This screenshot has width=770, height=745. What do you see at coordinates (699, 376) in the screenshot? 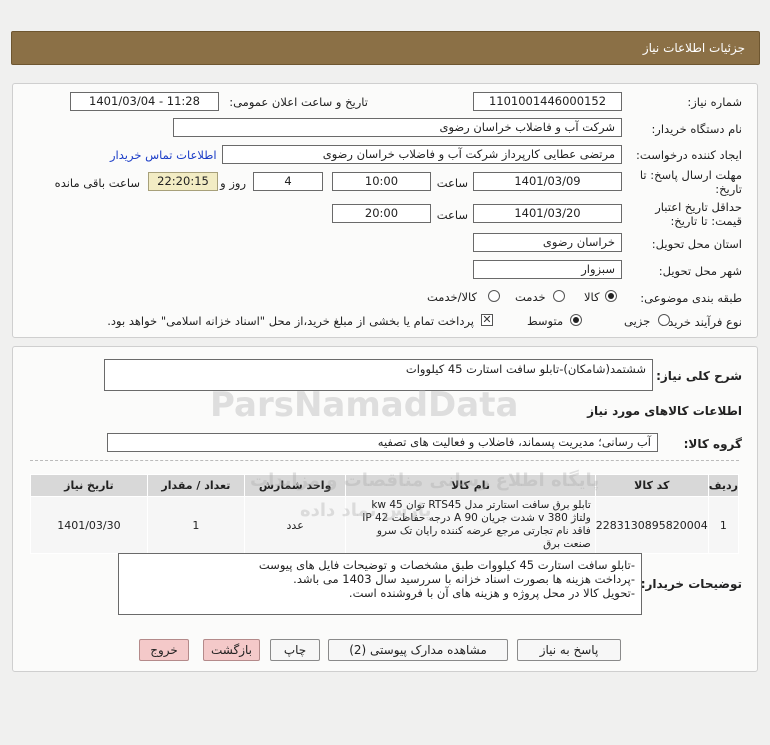
I see `summary-label: شرح کلی نیاز:` at bounding box center [699, 376].